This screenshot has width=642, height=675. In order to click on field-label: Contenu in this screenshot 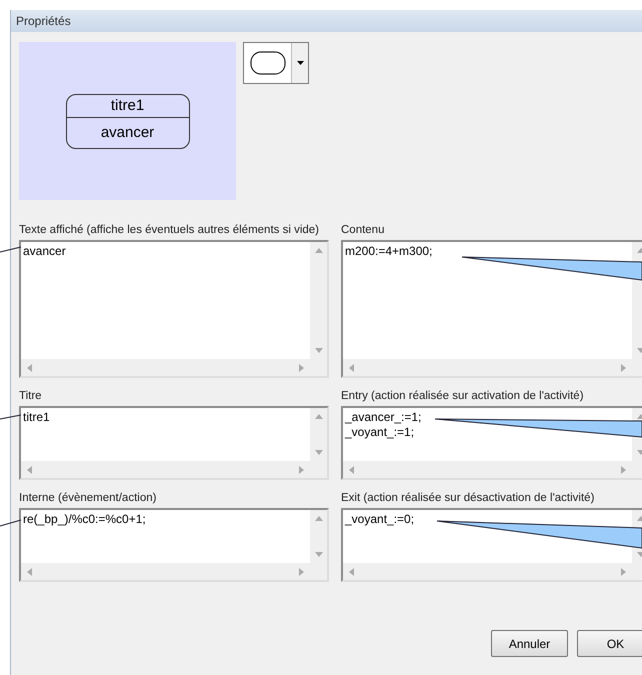, I will do `click(363, 230)`.